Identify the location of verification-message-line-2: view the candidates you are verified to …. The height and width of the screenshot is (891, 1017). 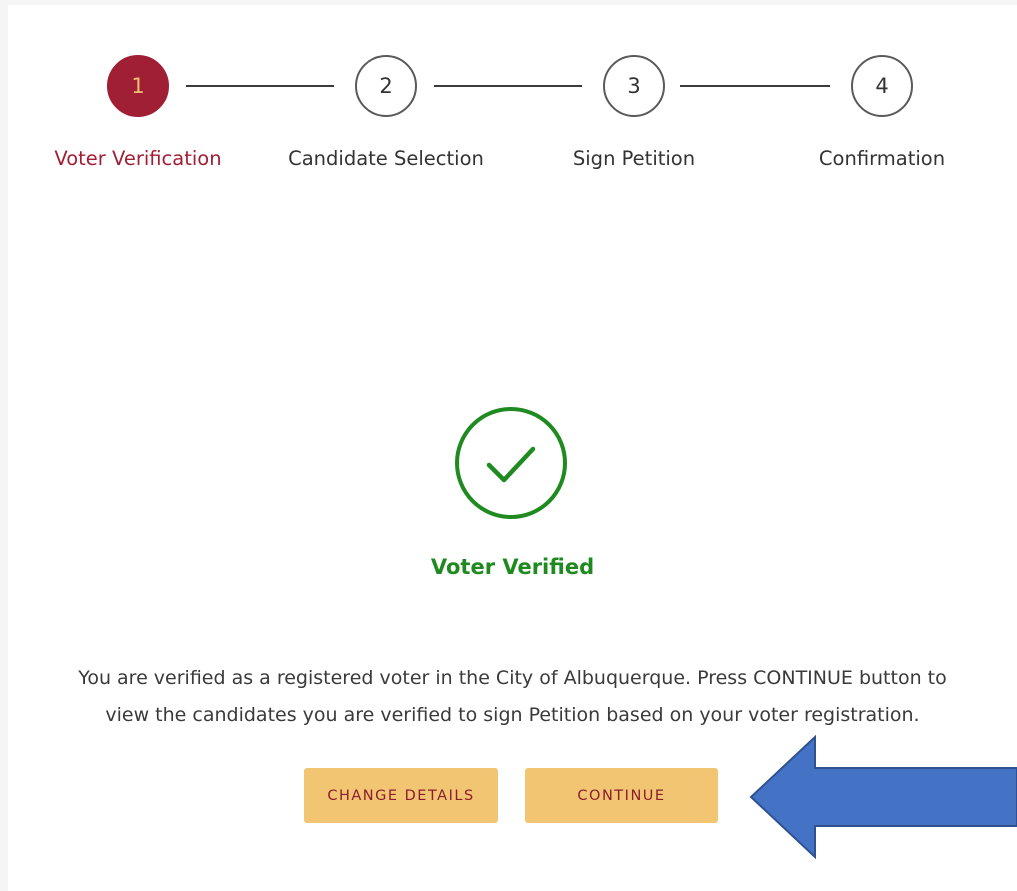
(512, 715).